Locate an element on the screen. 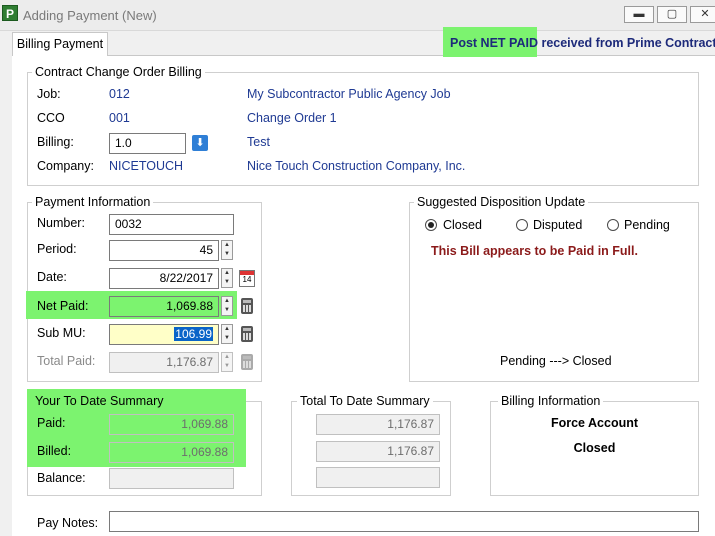  arrow-down-icon: ⬇ is located at coordinates (200, 143).